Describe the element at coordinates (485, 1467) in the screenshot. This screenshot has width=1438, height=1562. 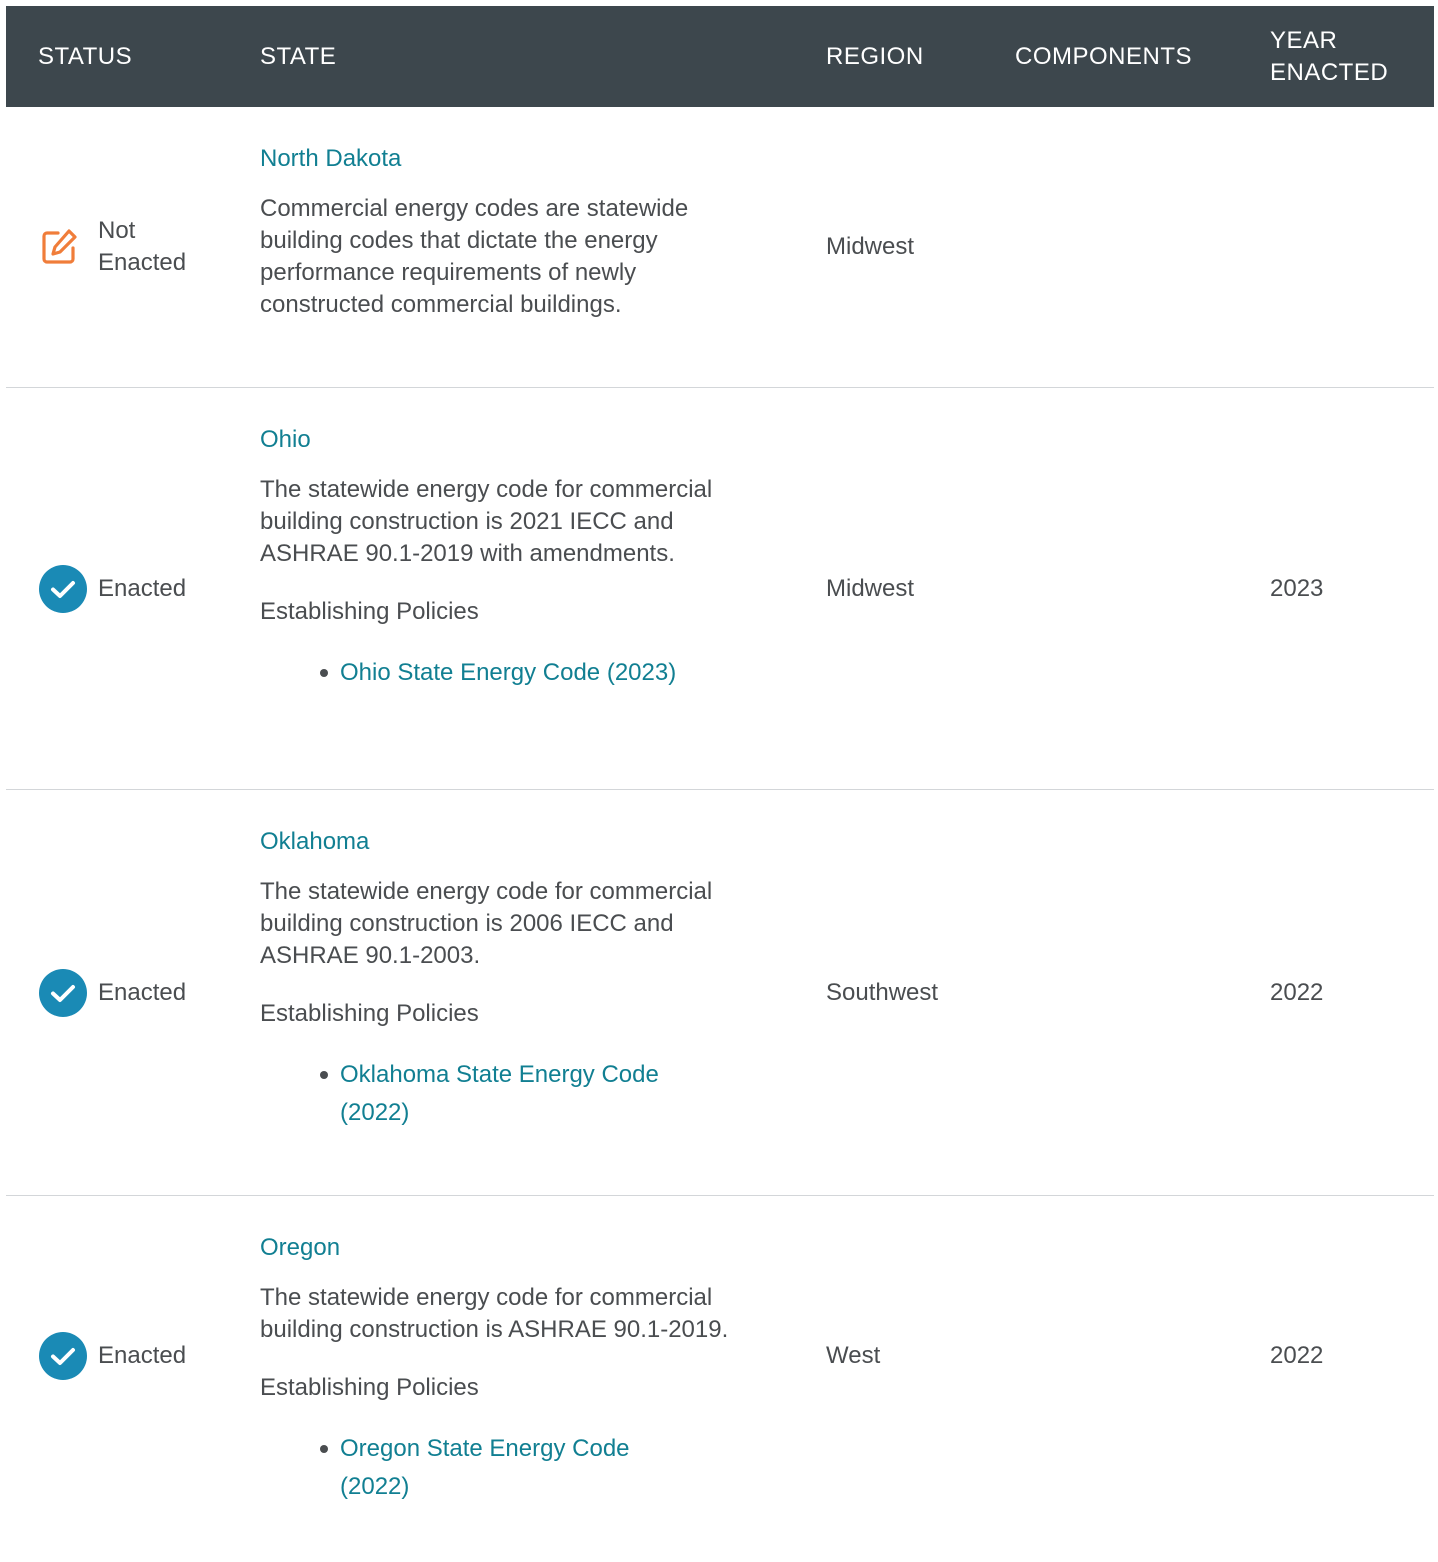
I see `policy-link: Oregon State Energy Code (2022)` at that location.